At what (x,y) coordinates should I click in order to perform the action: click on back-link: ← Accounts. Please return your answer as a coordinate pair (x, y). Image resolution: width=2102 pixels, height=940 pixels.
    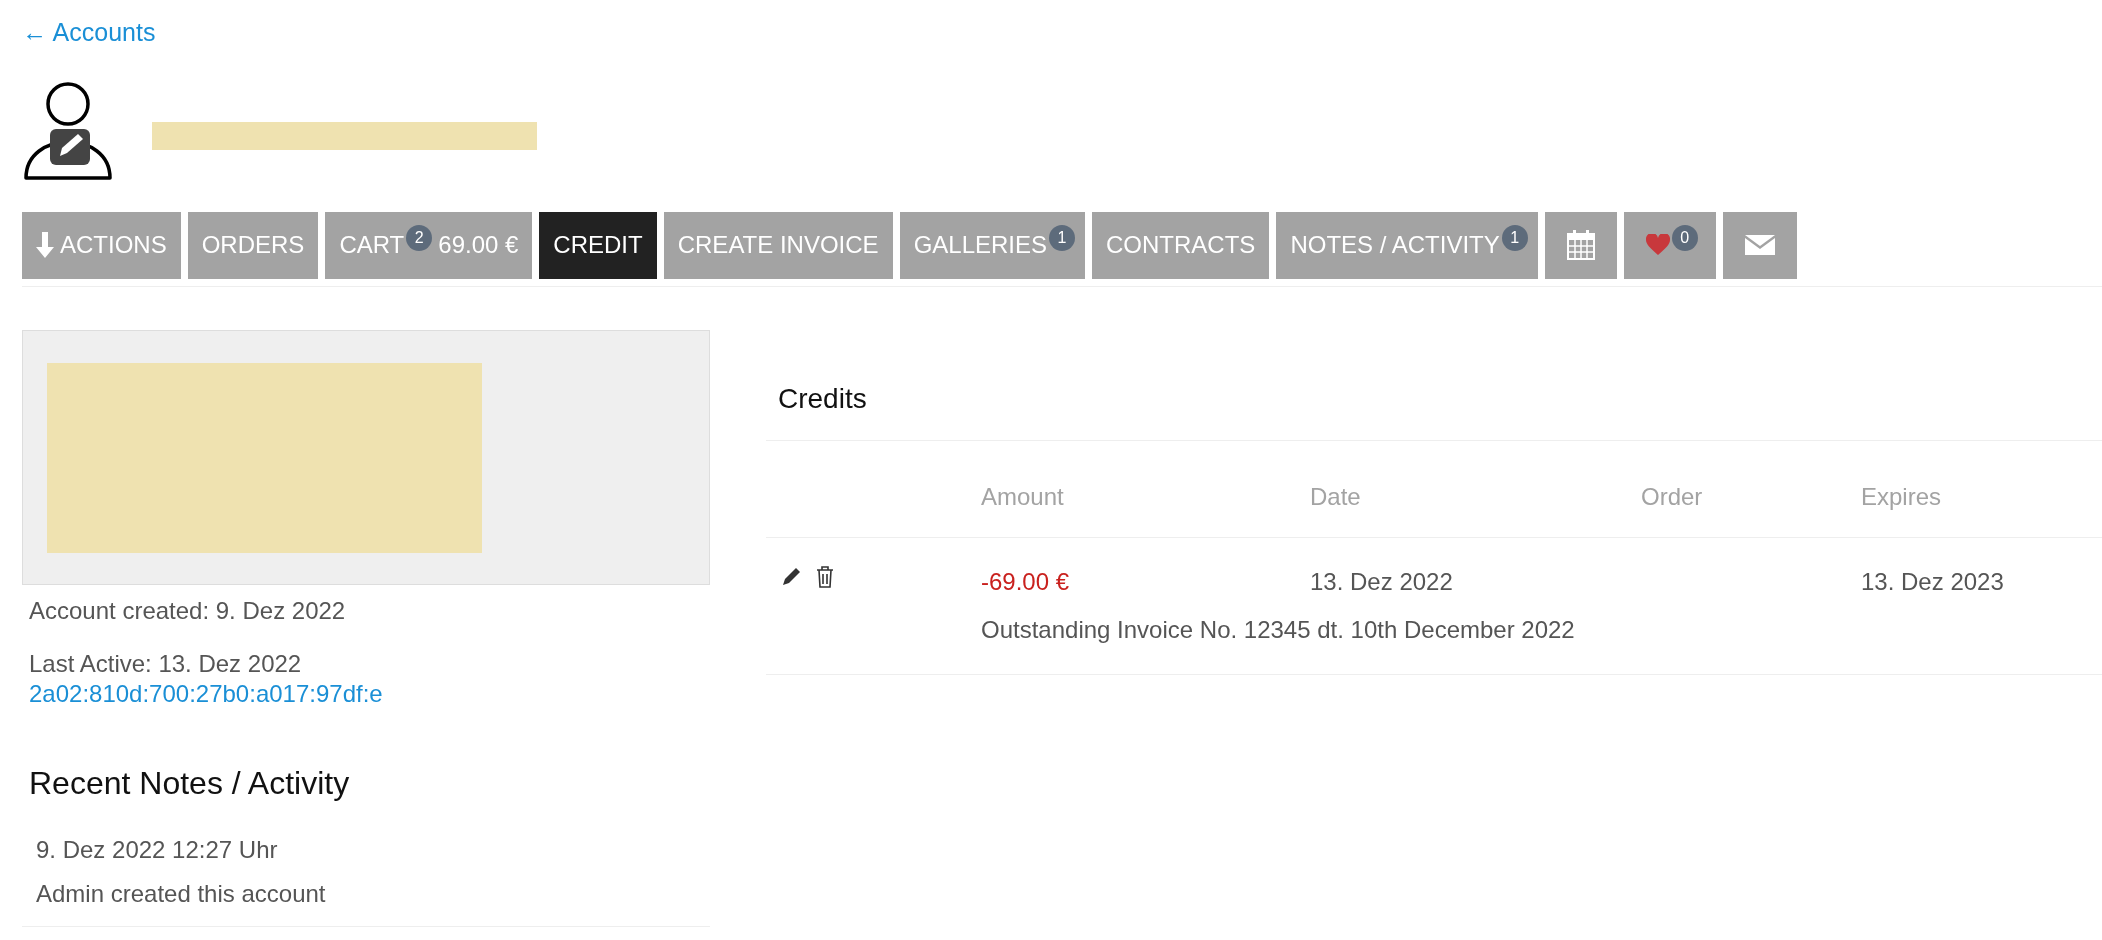
    Looking at the image, I should click on (89, 32).